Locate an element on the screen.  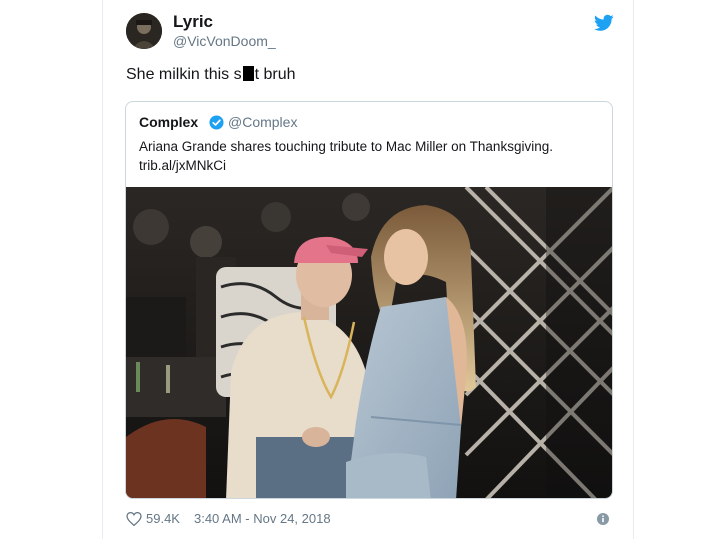
tweet-text-end: t bruh is located at coordinates (275, 74).